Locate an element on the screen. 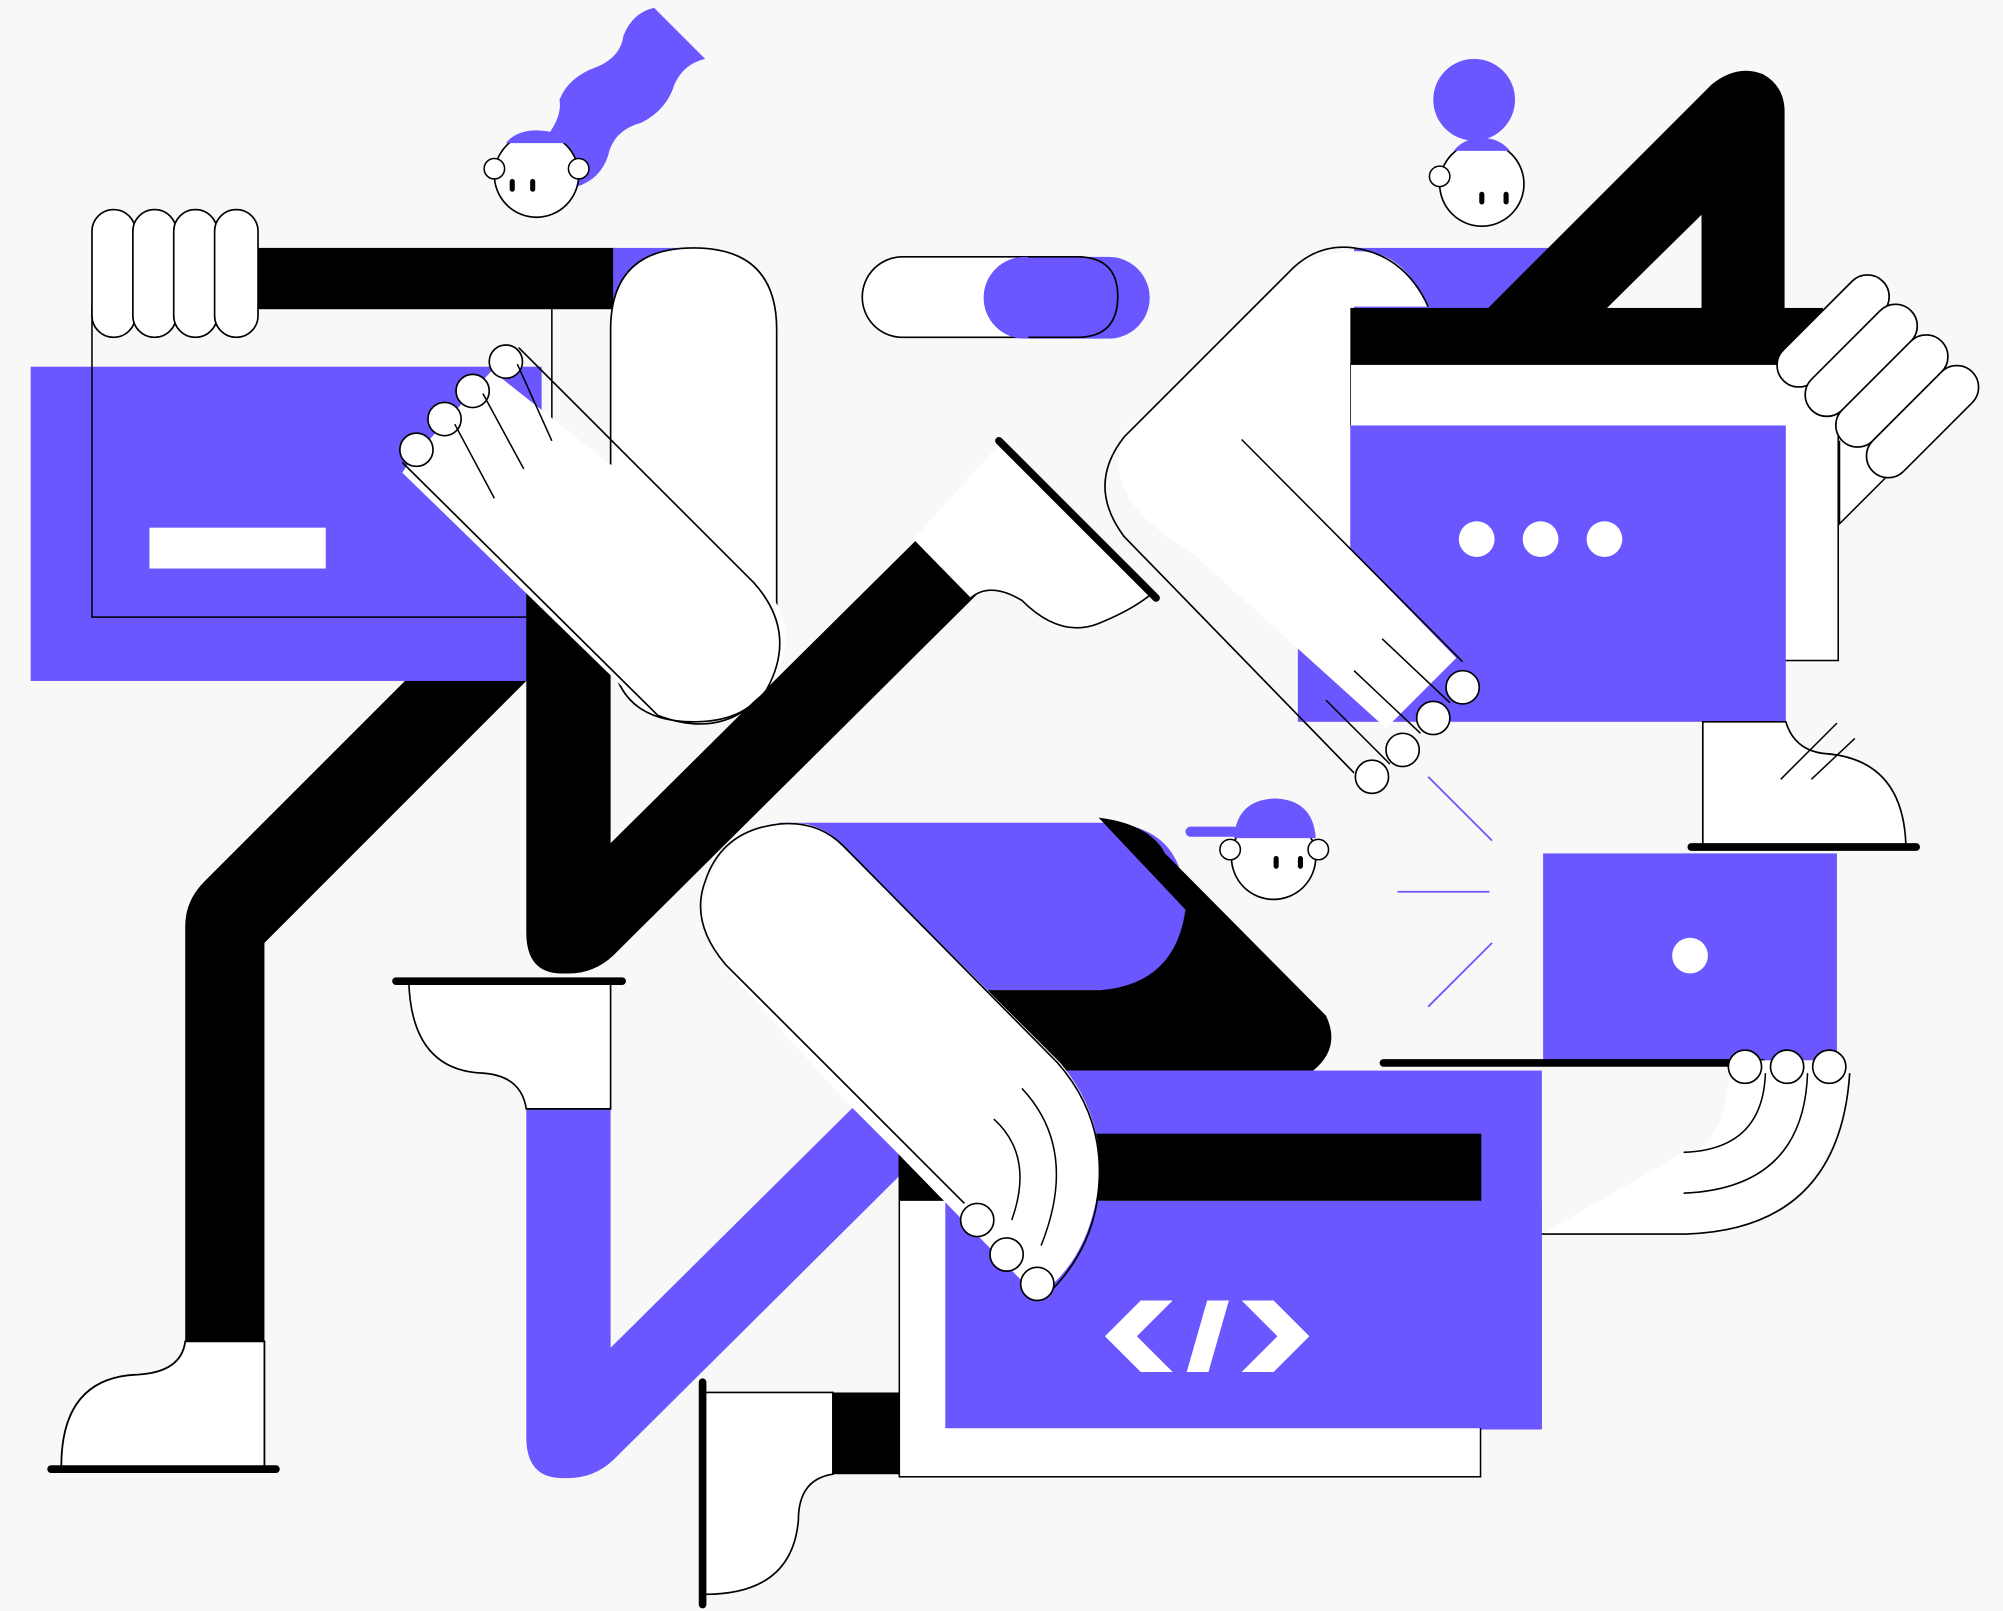 This screenshot has width=2003, height=1611. left-figure-top-hand is located at coordinates (175, 273).